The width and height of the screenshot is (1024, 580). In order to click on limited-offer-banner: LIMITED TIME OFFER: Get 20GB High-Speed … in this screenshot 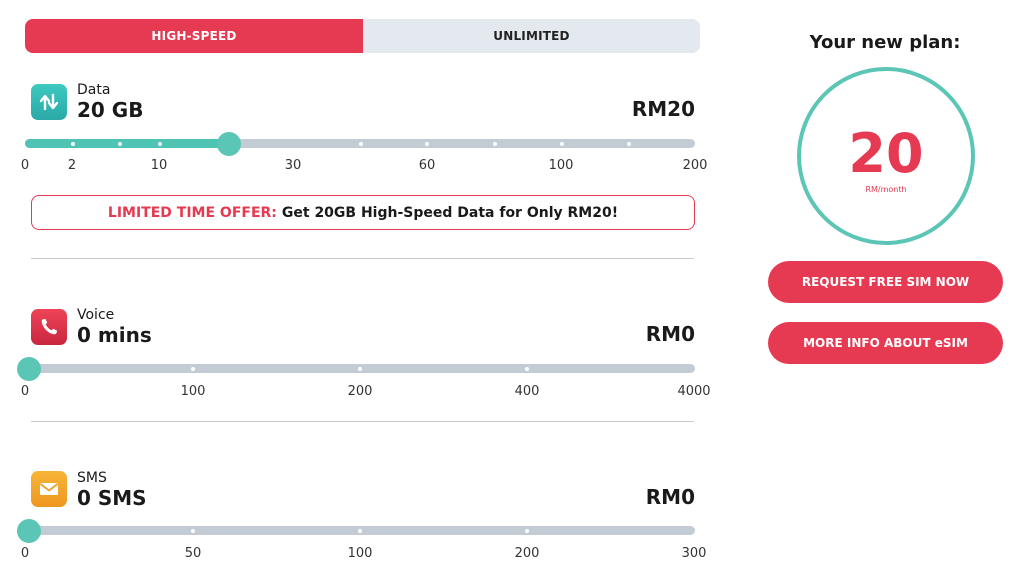, I will do `click(363, 212)`.